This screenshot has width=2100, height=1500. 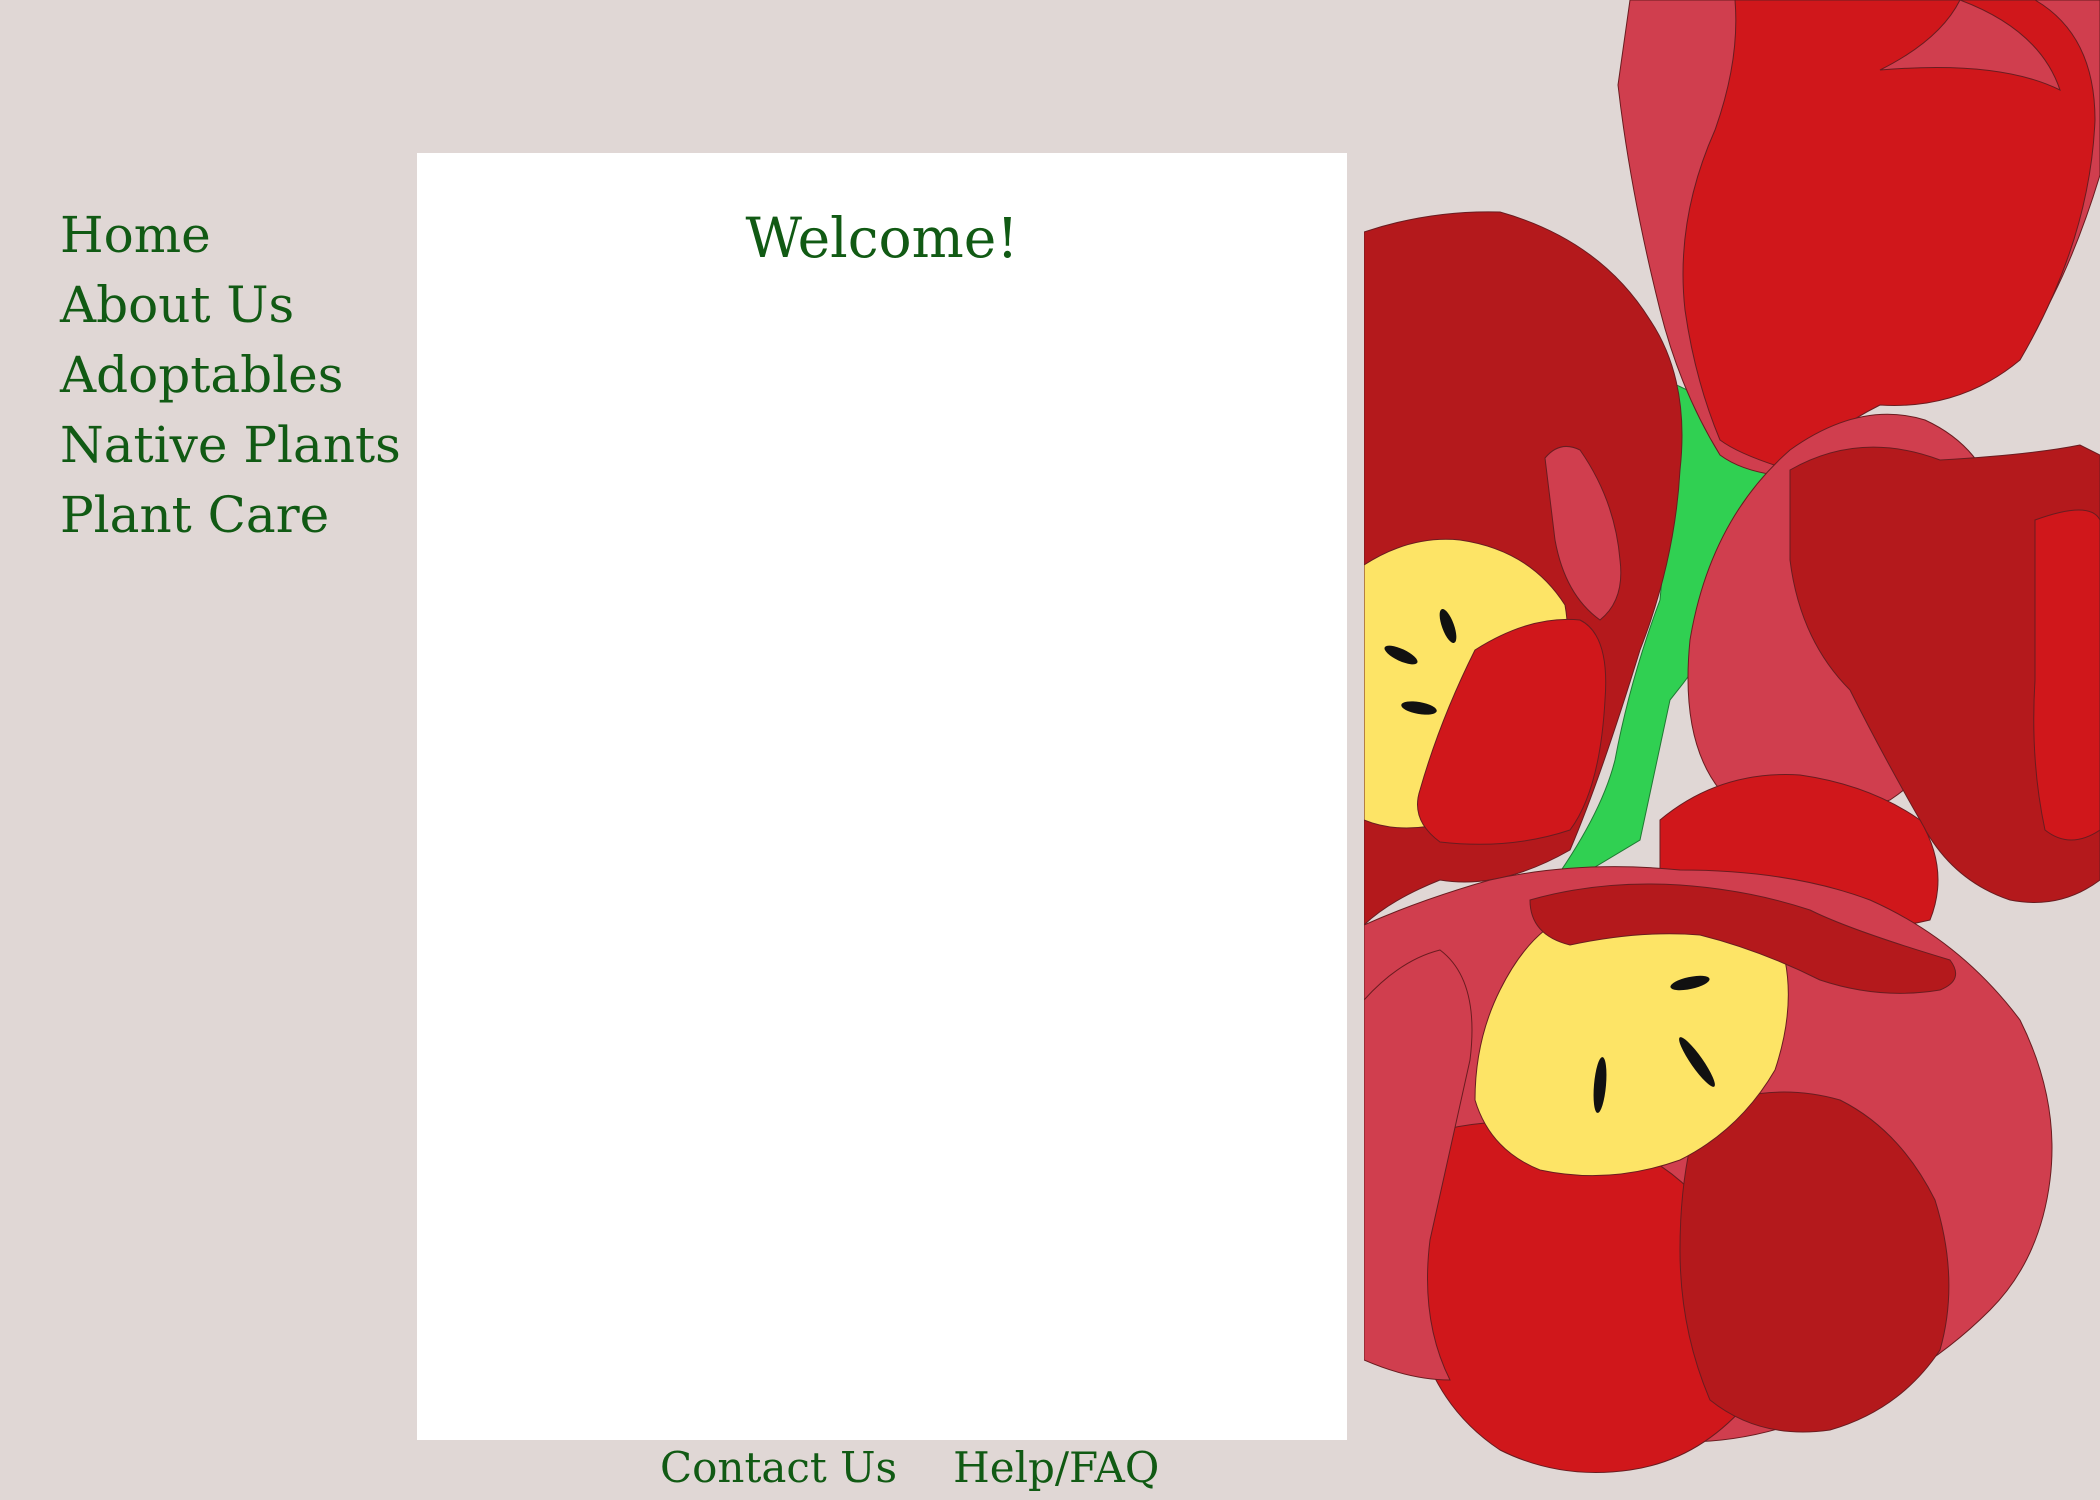 I want to click on nav-item-about-us: About Us, so click(x=230, y=305).